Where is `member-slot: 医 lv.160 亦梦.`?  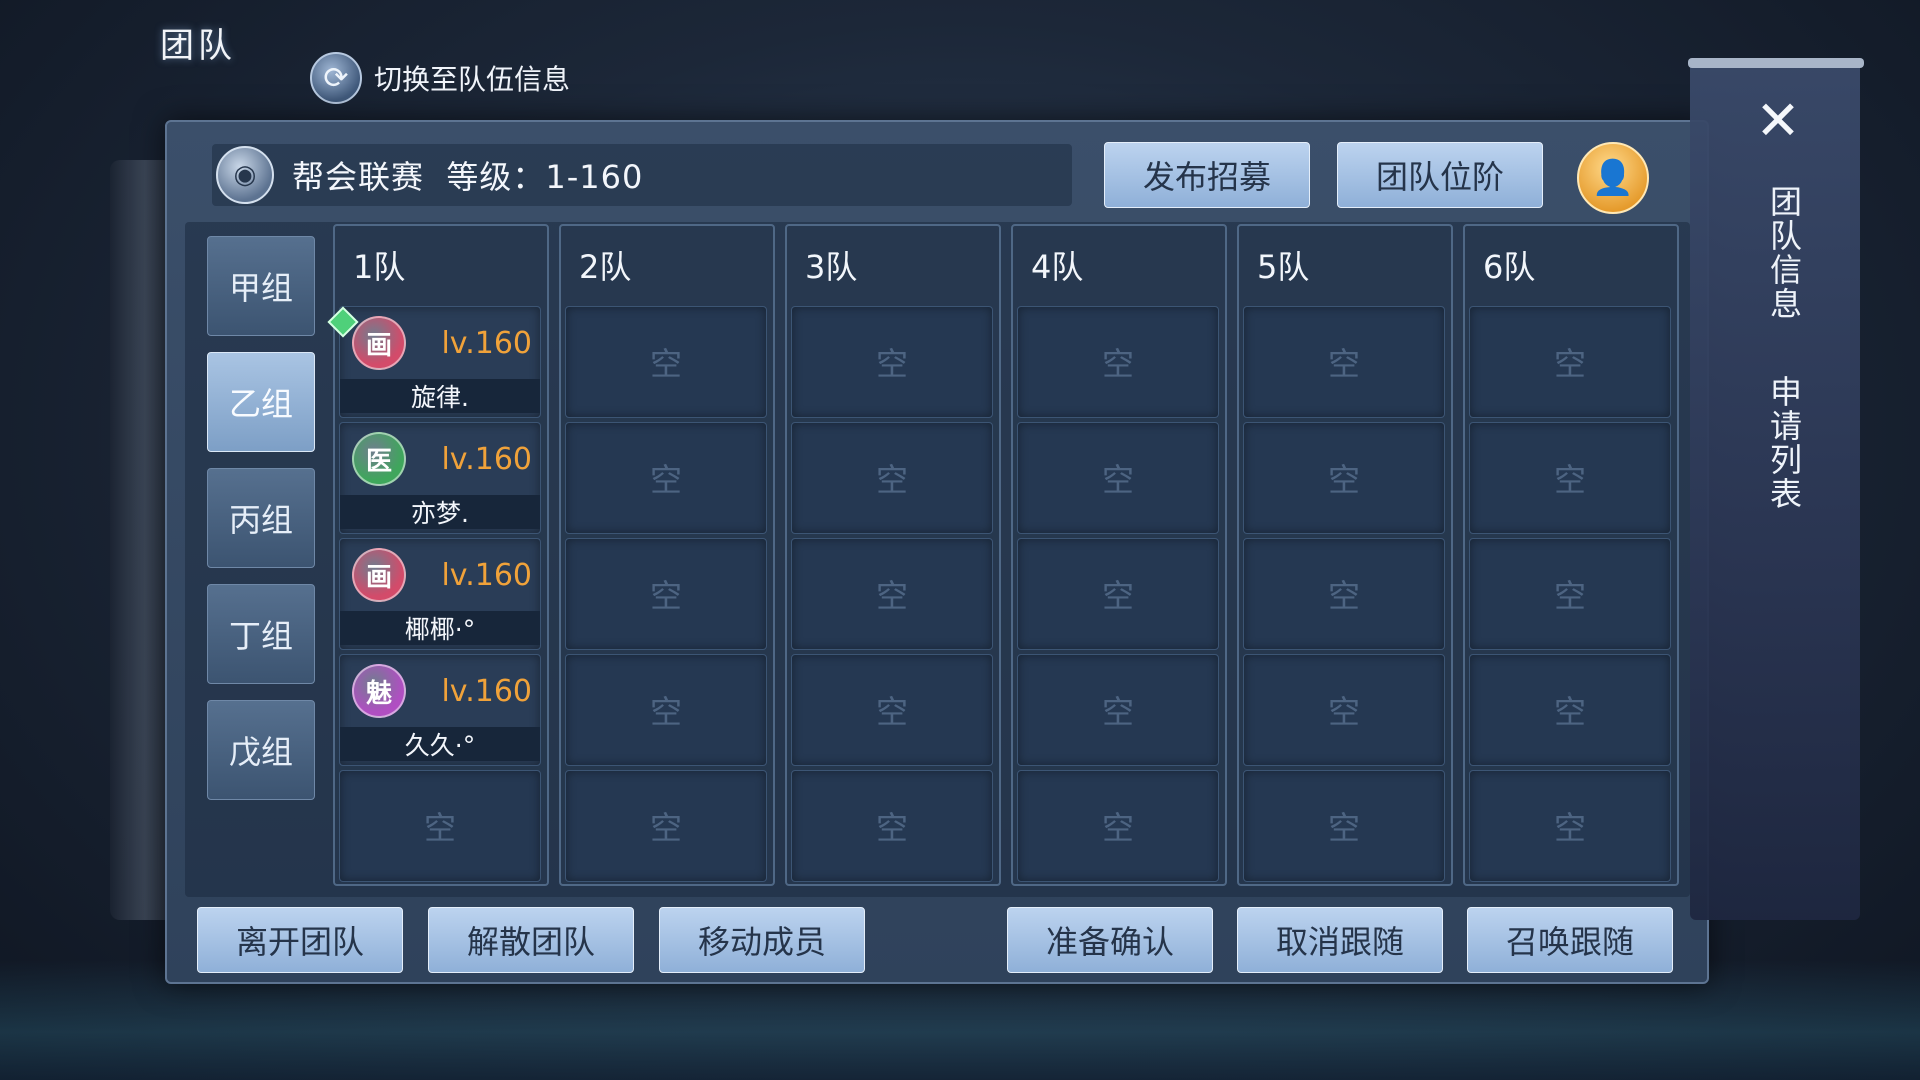
member-slot: 医 lv.160 亦梦. is located at coordinates (440, 478).